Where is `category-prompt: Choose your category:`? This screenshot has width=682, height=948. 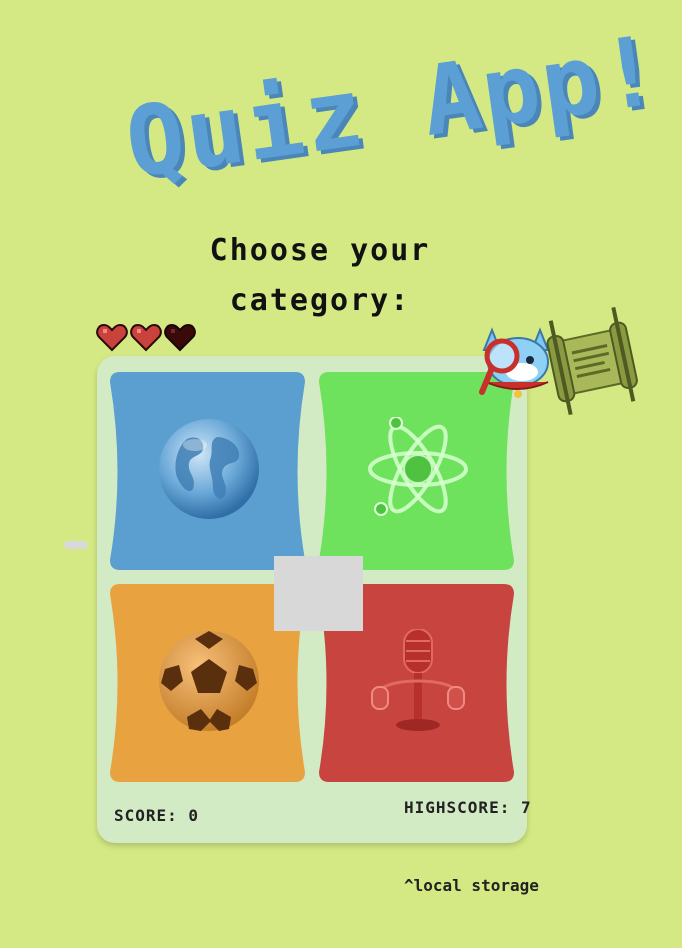 category-prompt: Choose your category: is located at coordinates (320, 276).